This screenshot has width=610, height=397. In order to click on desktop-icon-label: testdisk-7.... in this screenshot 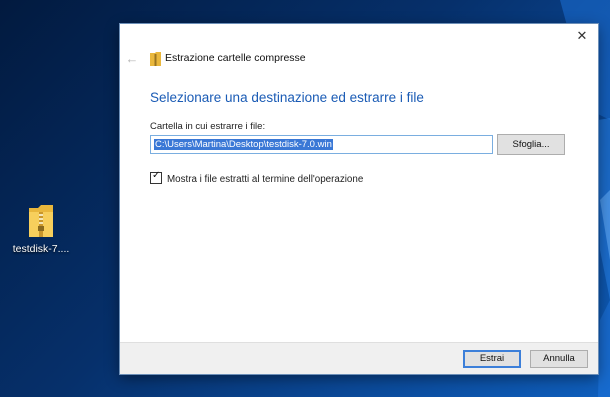, I will do `click(41, 249)`.